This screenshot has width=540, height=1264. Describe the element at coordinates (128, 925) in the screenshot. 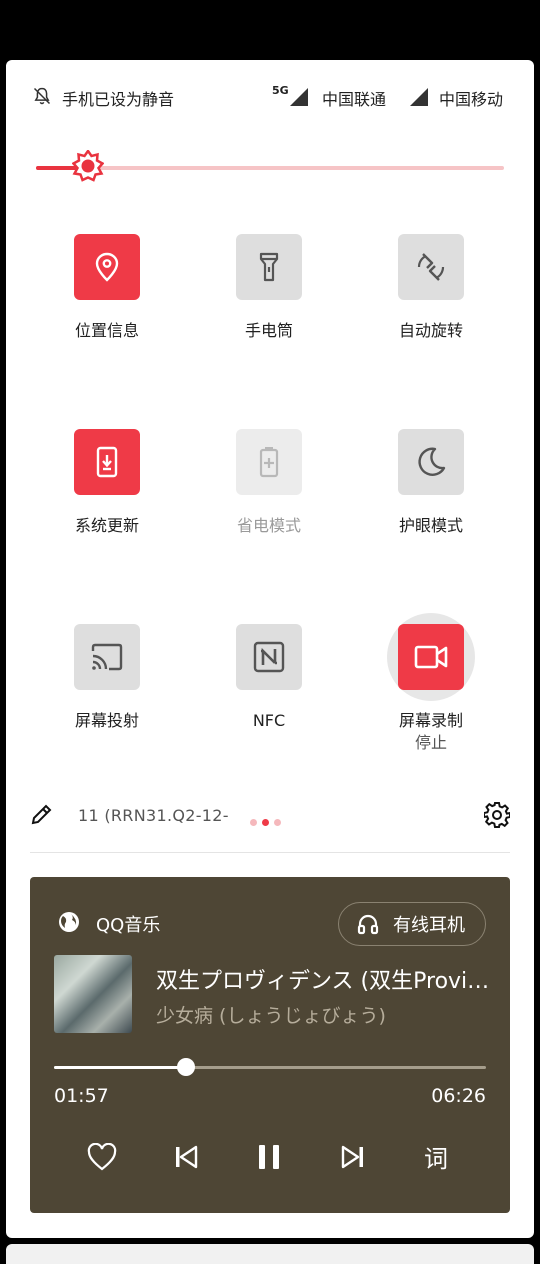

I see `media-app-name: QQ音乐` at that location.